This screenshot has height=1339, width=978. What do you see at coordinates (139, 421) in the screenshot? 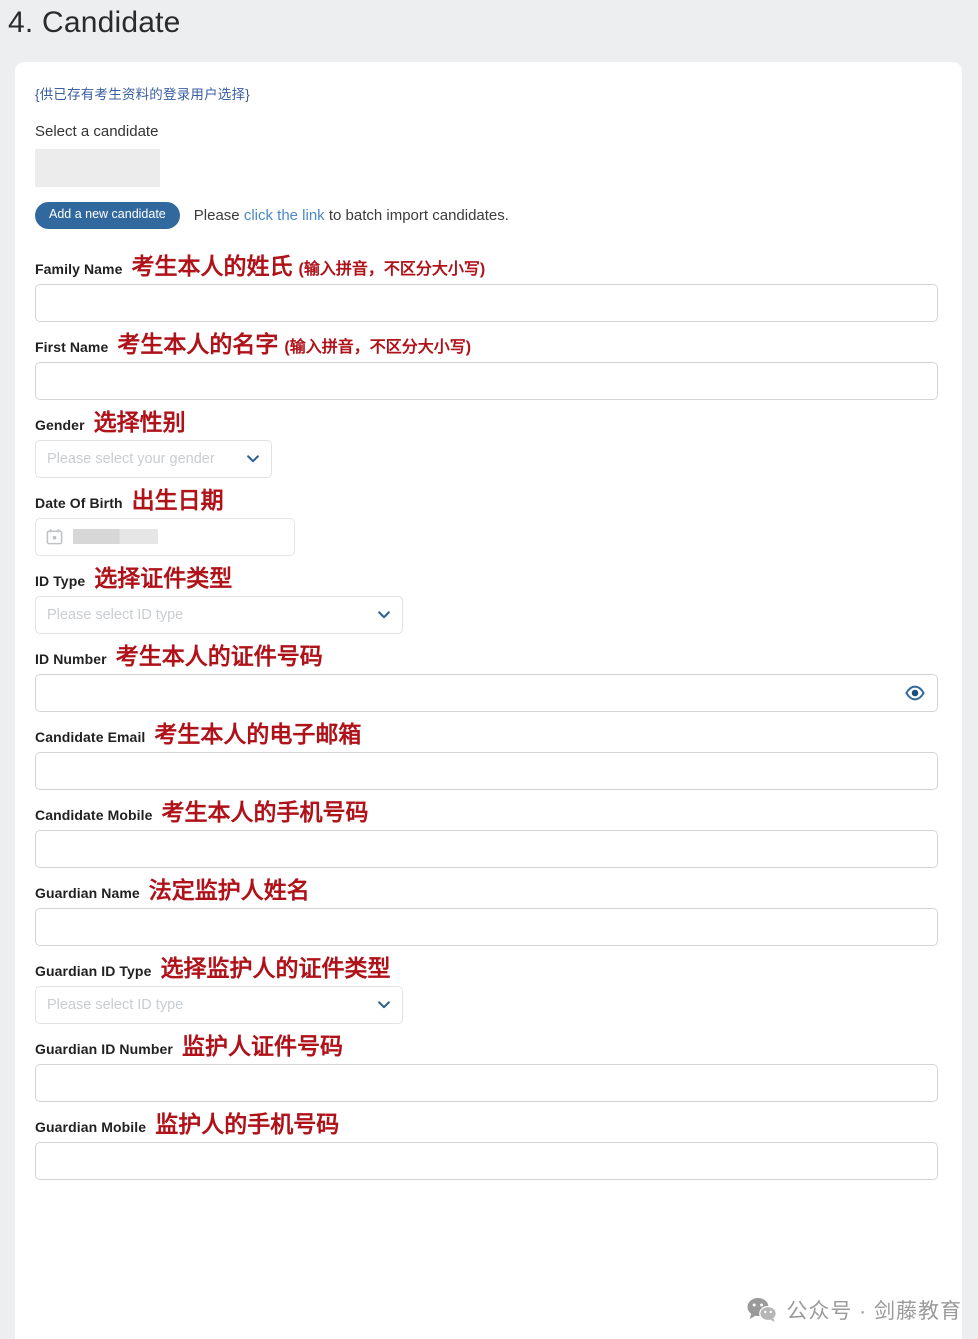
I see `annotation-gender: 选择性别` at bounding box center [139, 421].